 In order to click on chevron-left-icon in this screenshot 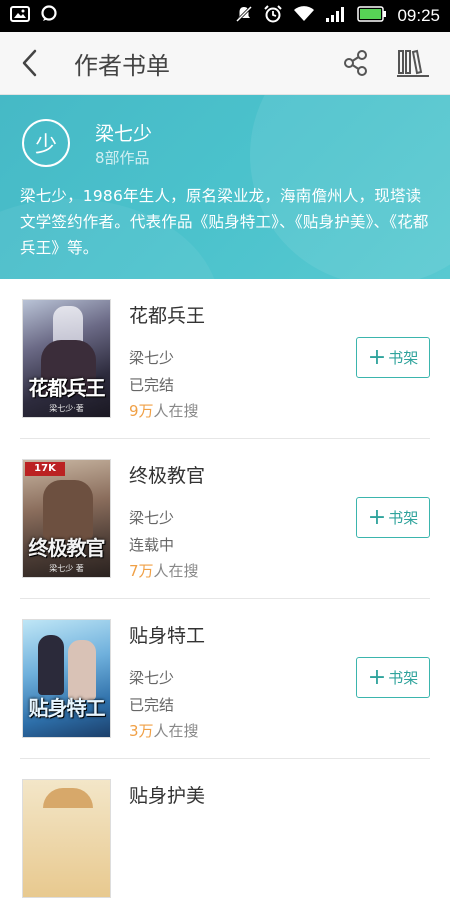, I will do `click(29, 63)`.